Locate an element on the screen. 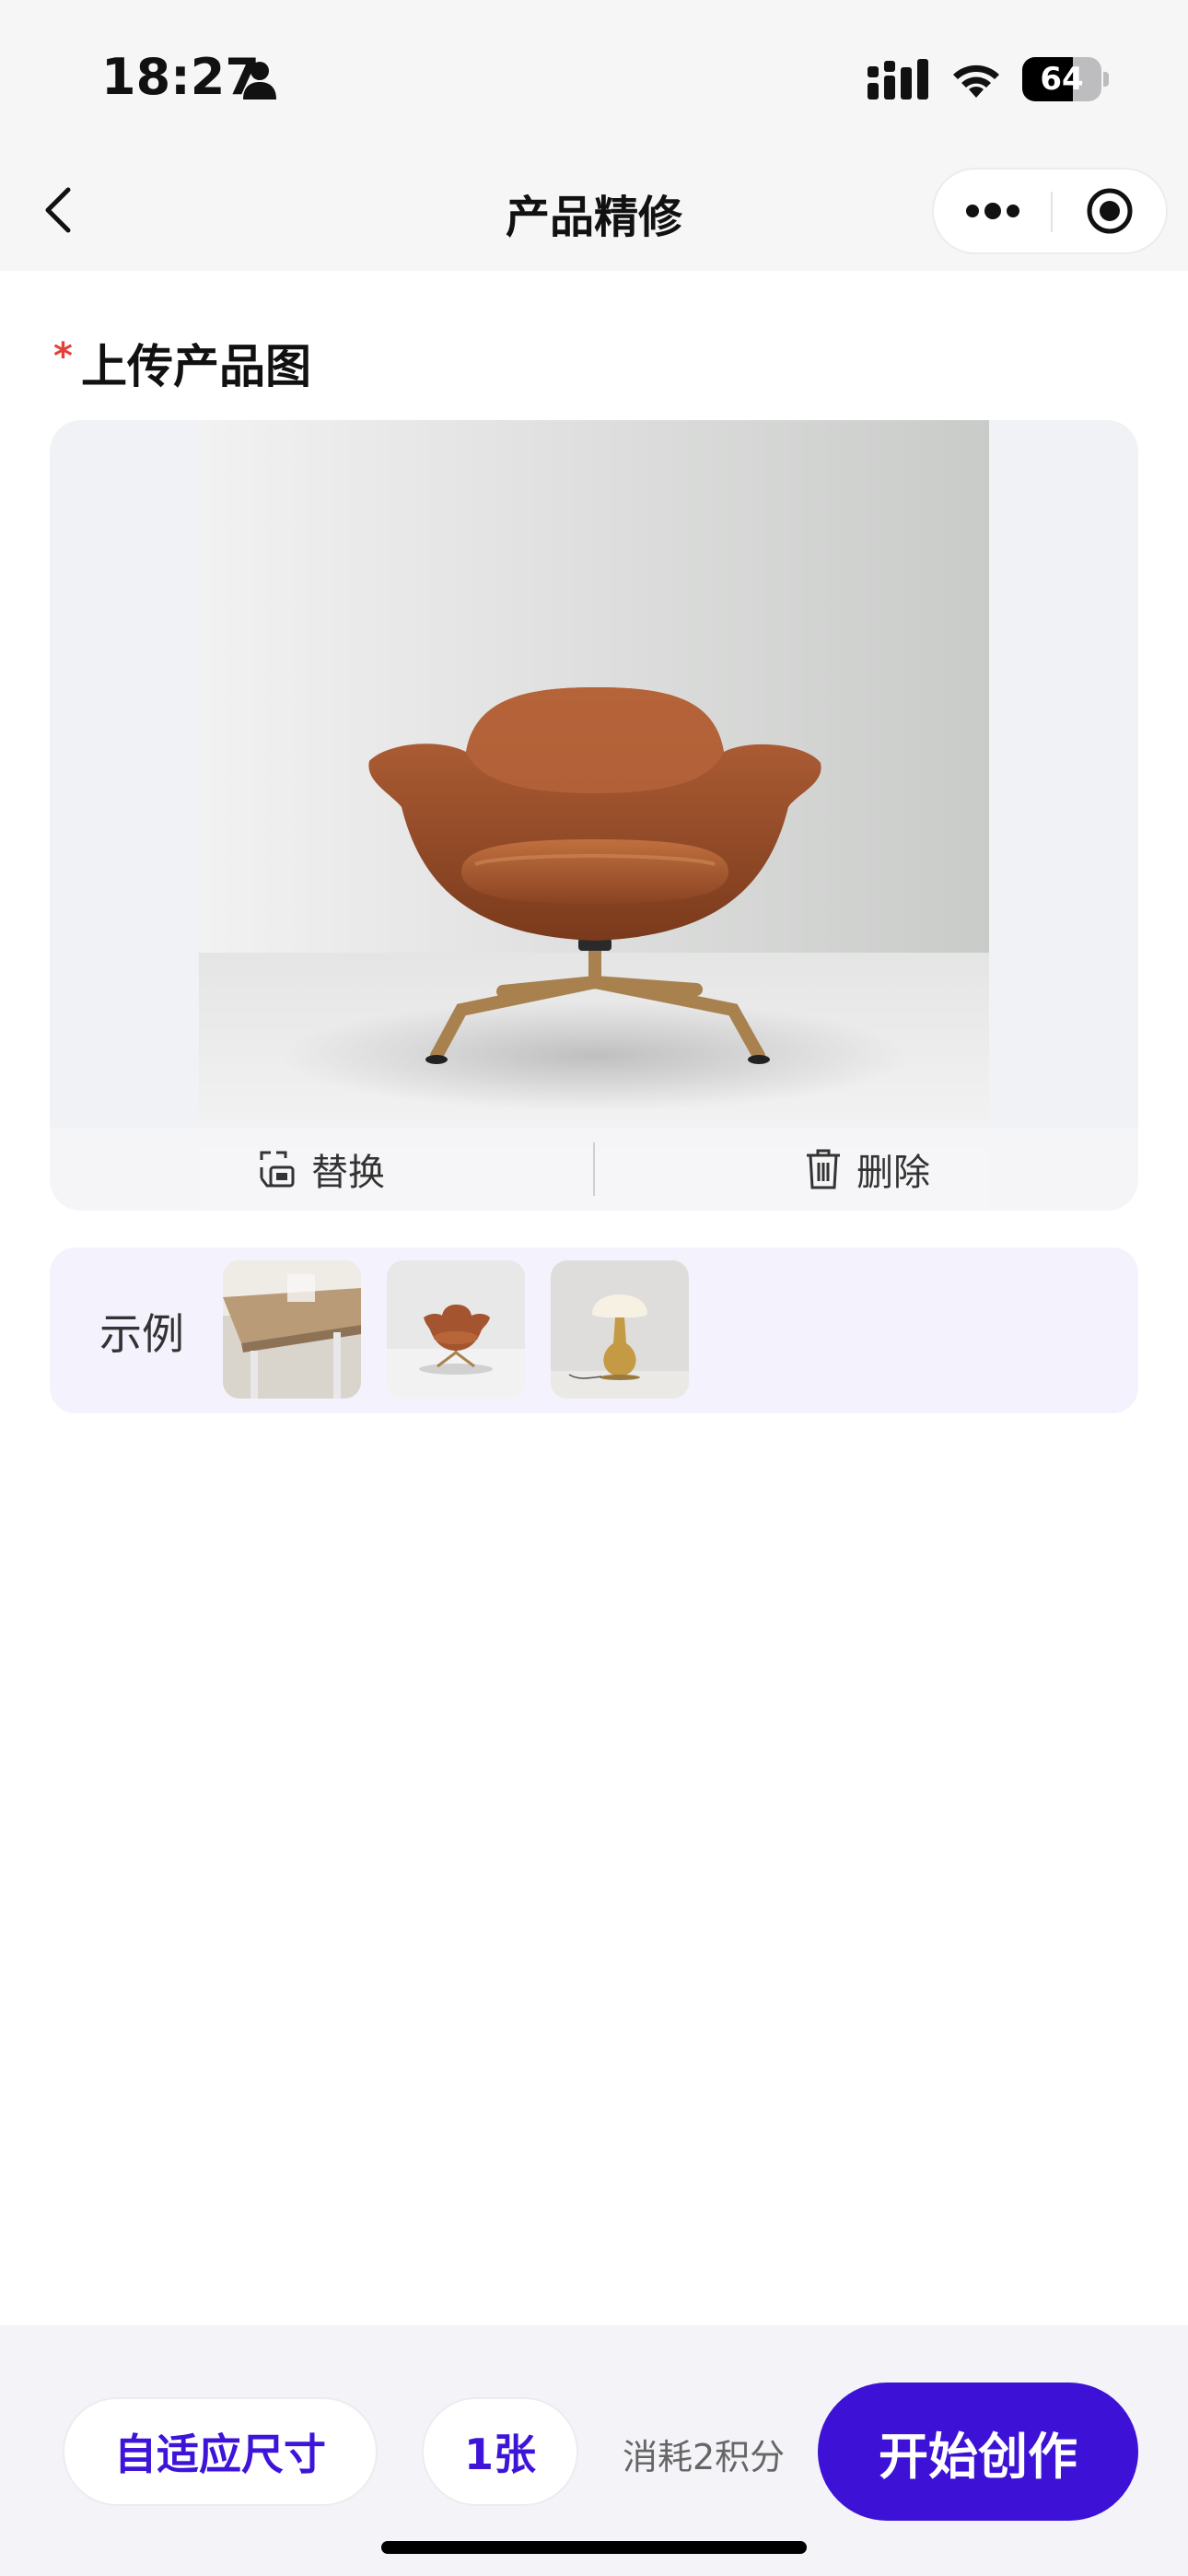  cost-text: 消耗2积分 is located at coordinates (705, 2457).